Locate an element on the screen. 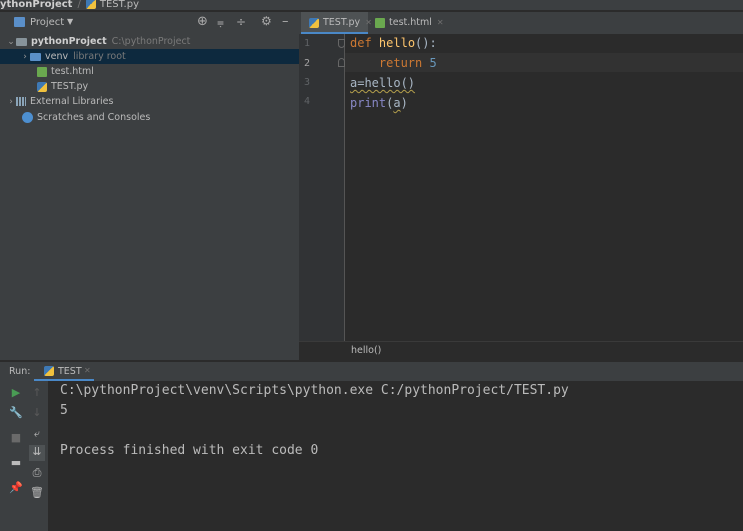 The height and width of the screenshot is (531, 743). gear-icon: ⚙ is located at coordinates (266, 21).